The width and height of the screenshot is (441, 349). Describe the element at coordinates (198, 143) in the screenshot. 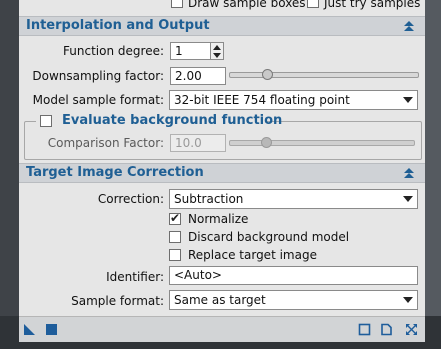

I see `comparison-factor-input: 10.0` at that location.